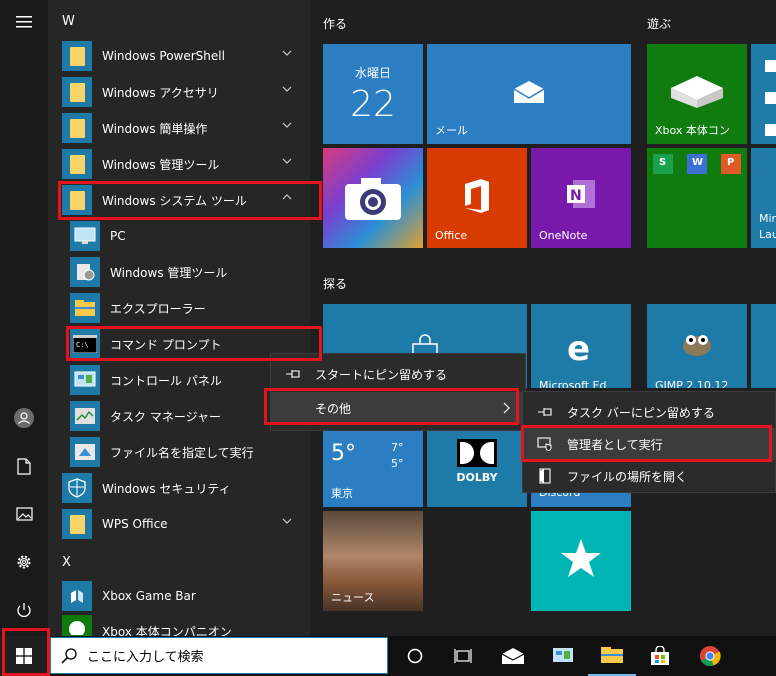 The width and height of the screenshot is (776, 676). I want to click on app-windows-admin-tools-folder: Windows 管理ツール, so click(184, 164).